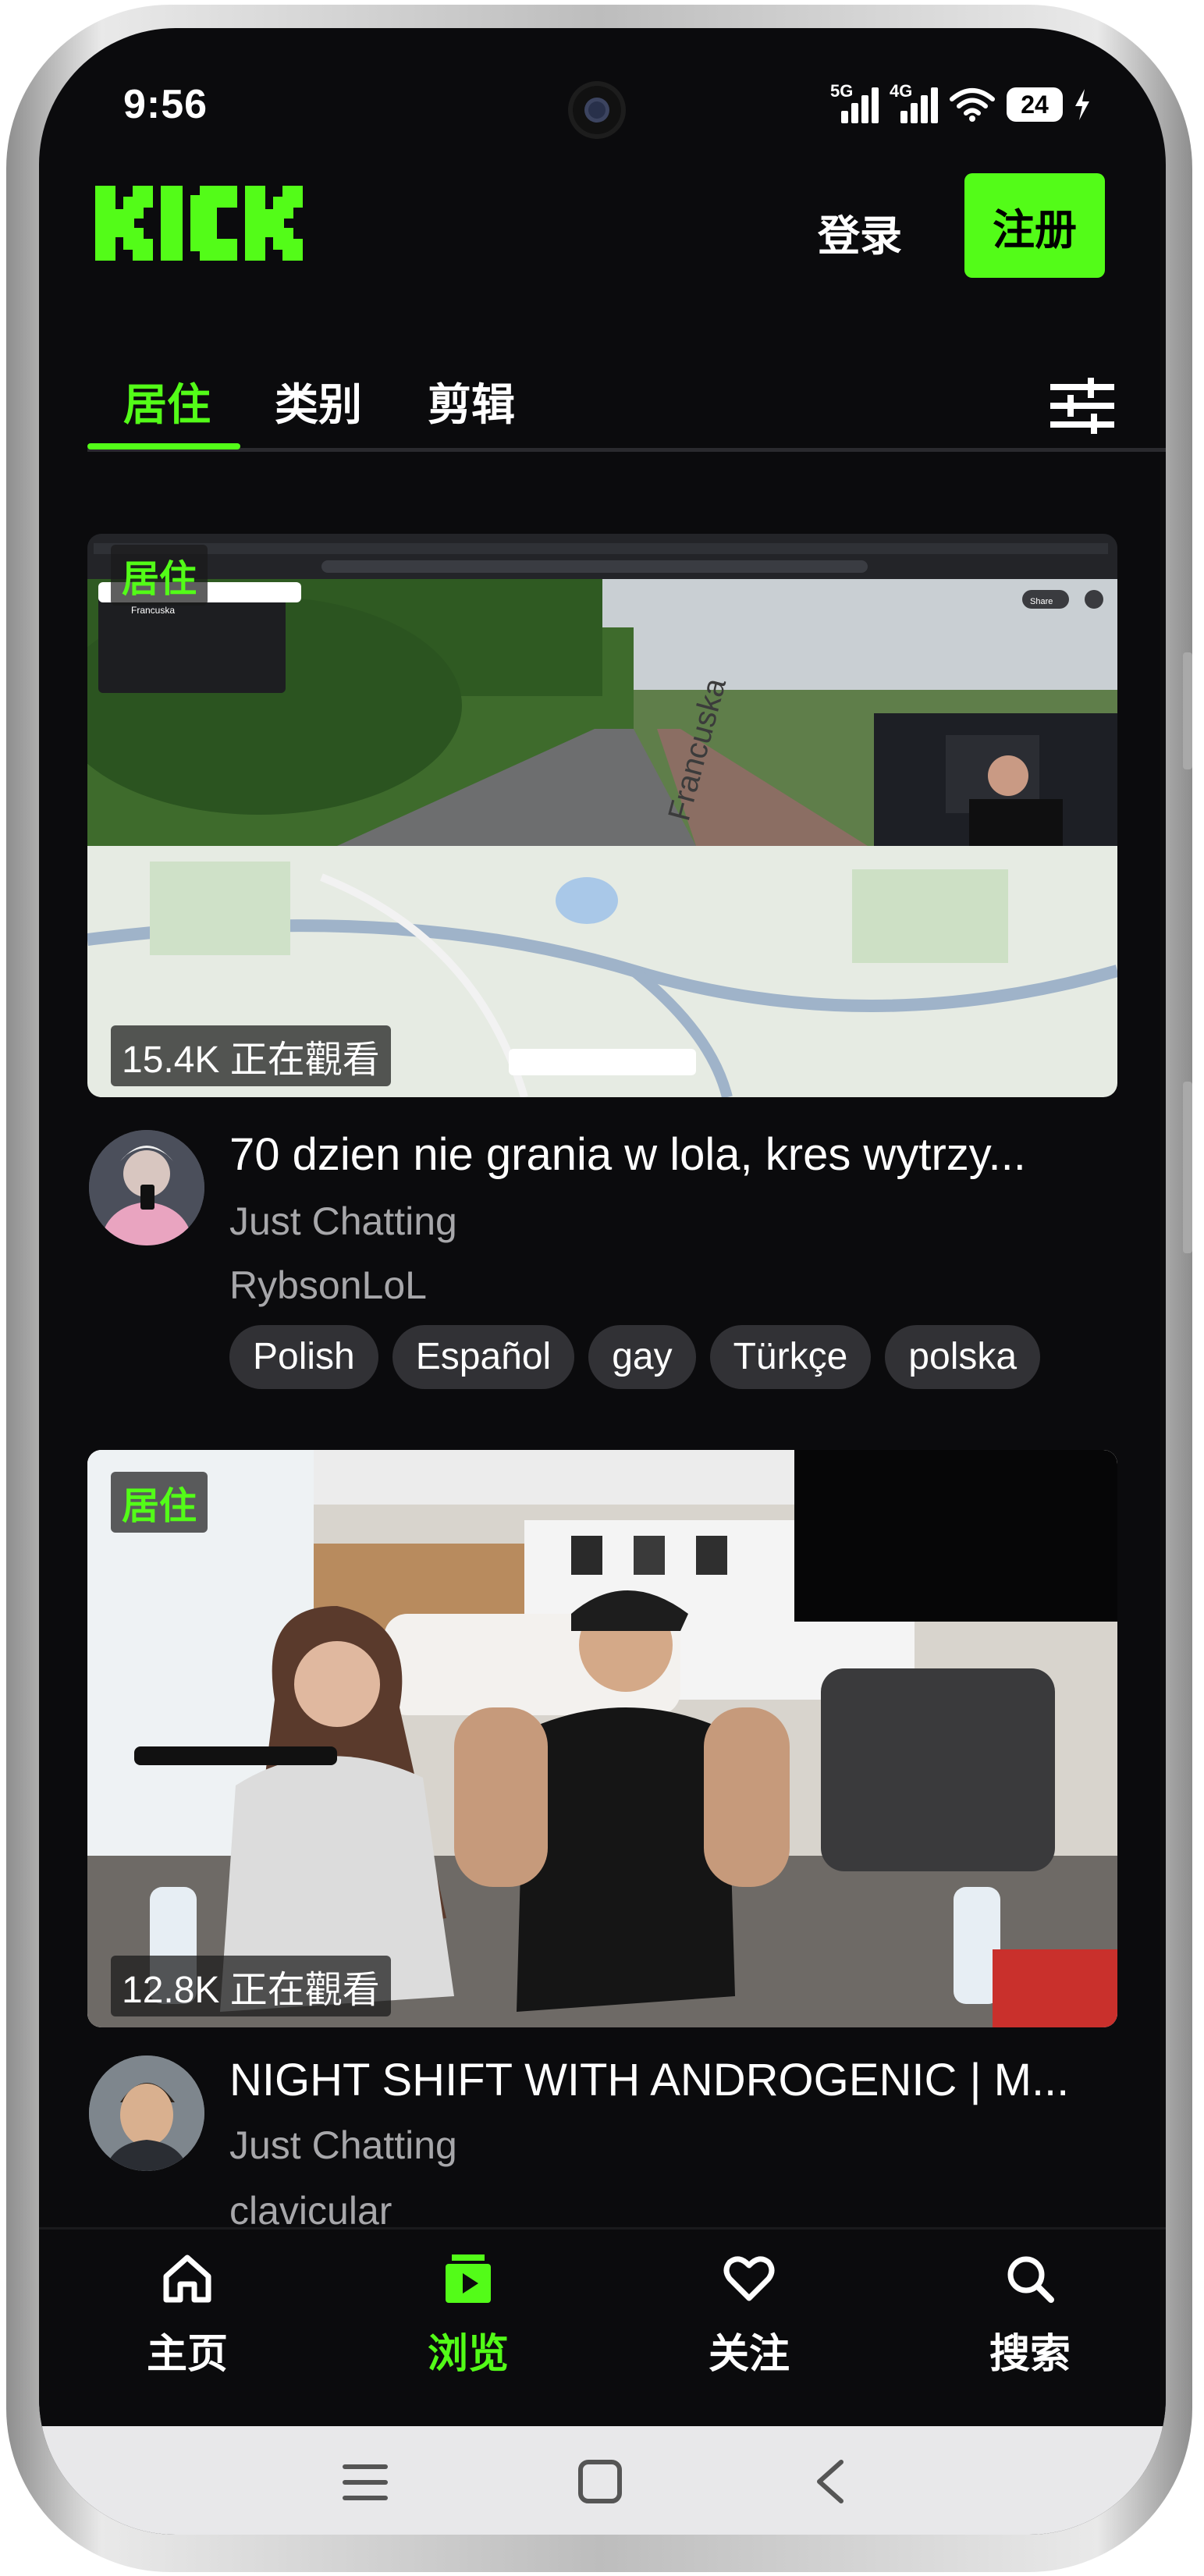 The image size is (1204, 2576). I want to click on nav-search-label: 搜索, so click(1030, 2354).